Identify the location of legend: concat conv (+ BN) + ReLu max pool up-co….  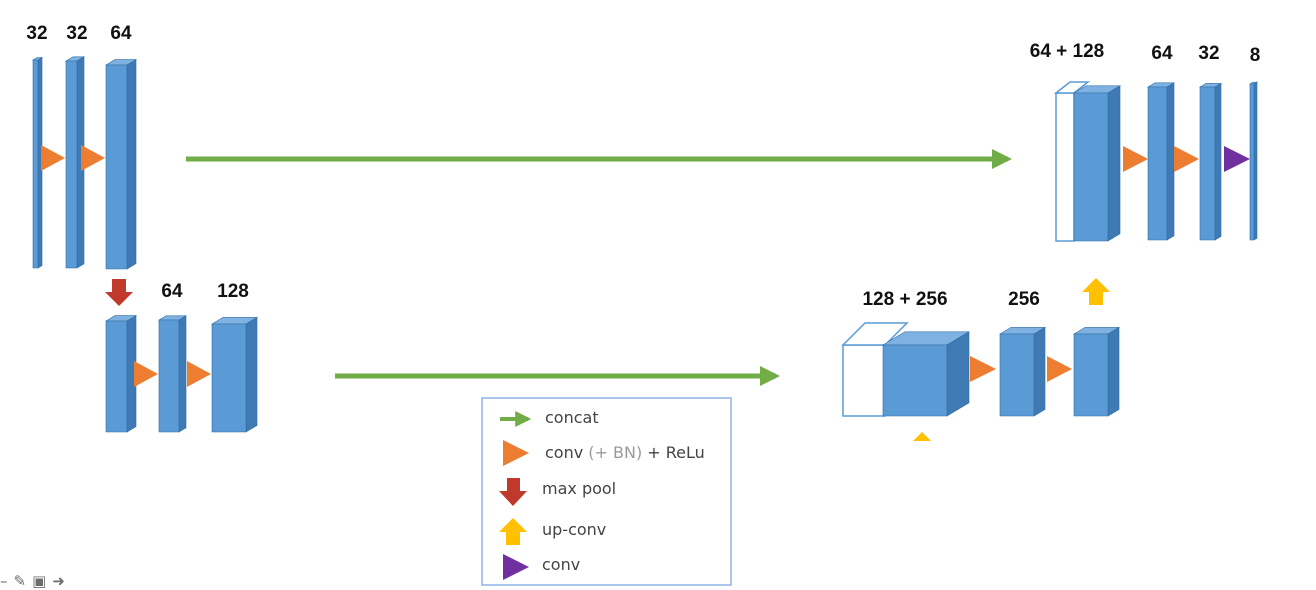
(606, 491).